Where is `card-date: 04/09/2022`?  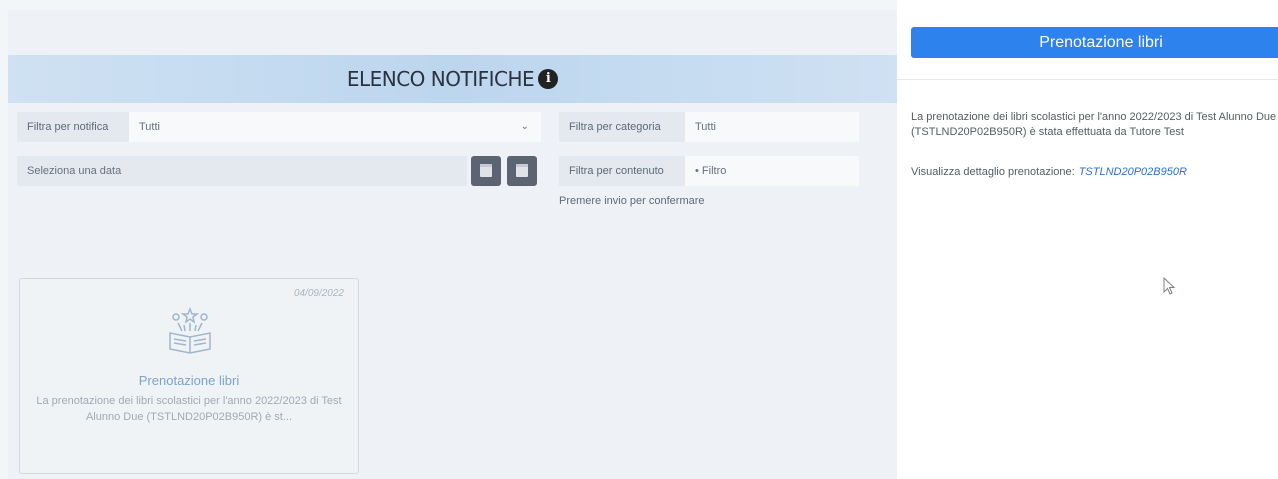
card-date: 04/09/2022 is located at coordinates (318, 293).